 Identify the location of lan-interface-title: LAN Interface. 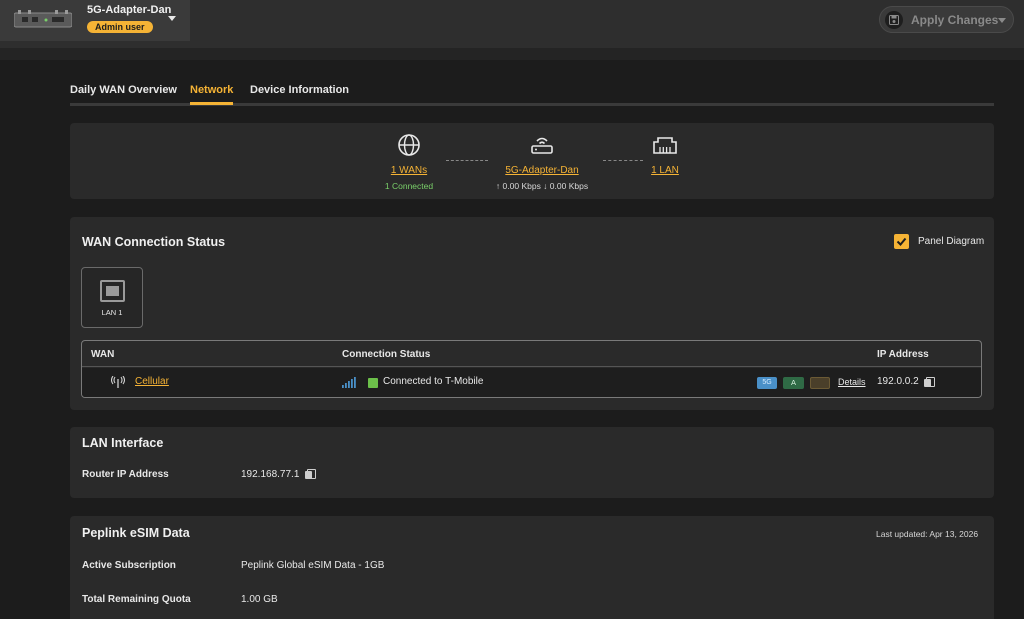
(123, 443).